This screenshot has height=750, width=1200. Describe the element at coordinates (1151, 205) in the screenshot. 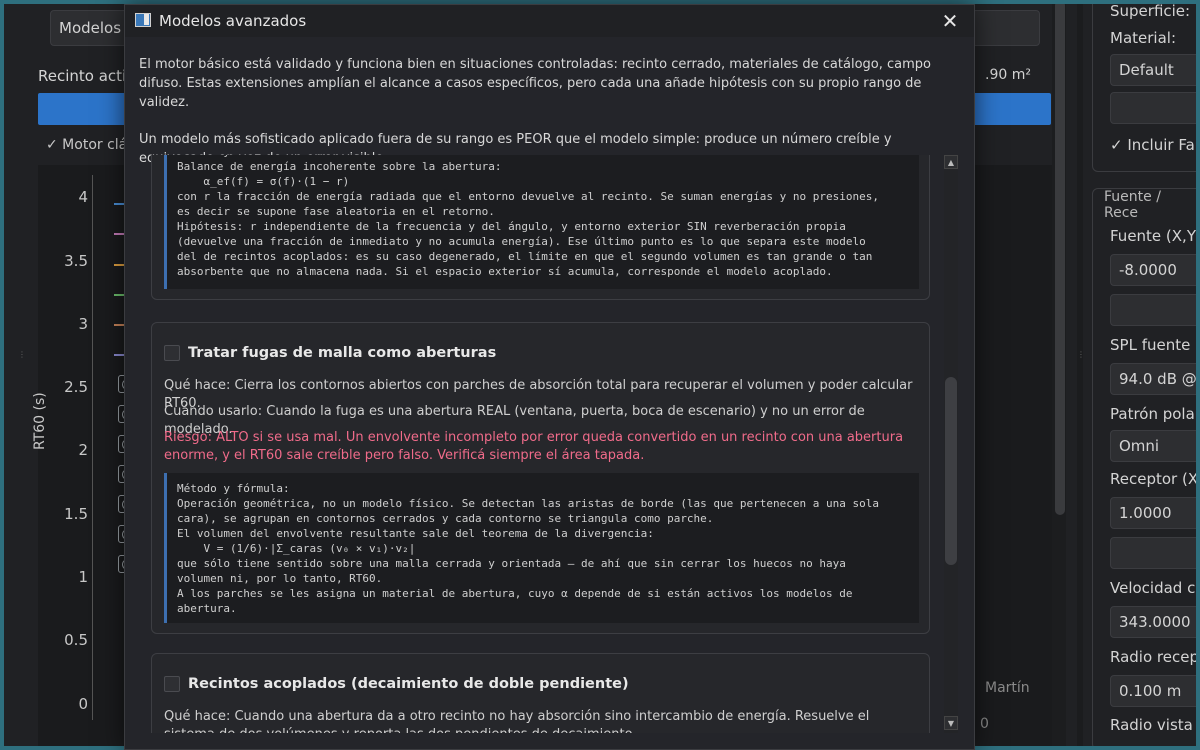

I see `group-title: Fuente / Rece` at that location.